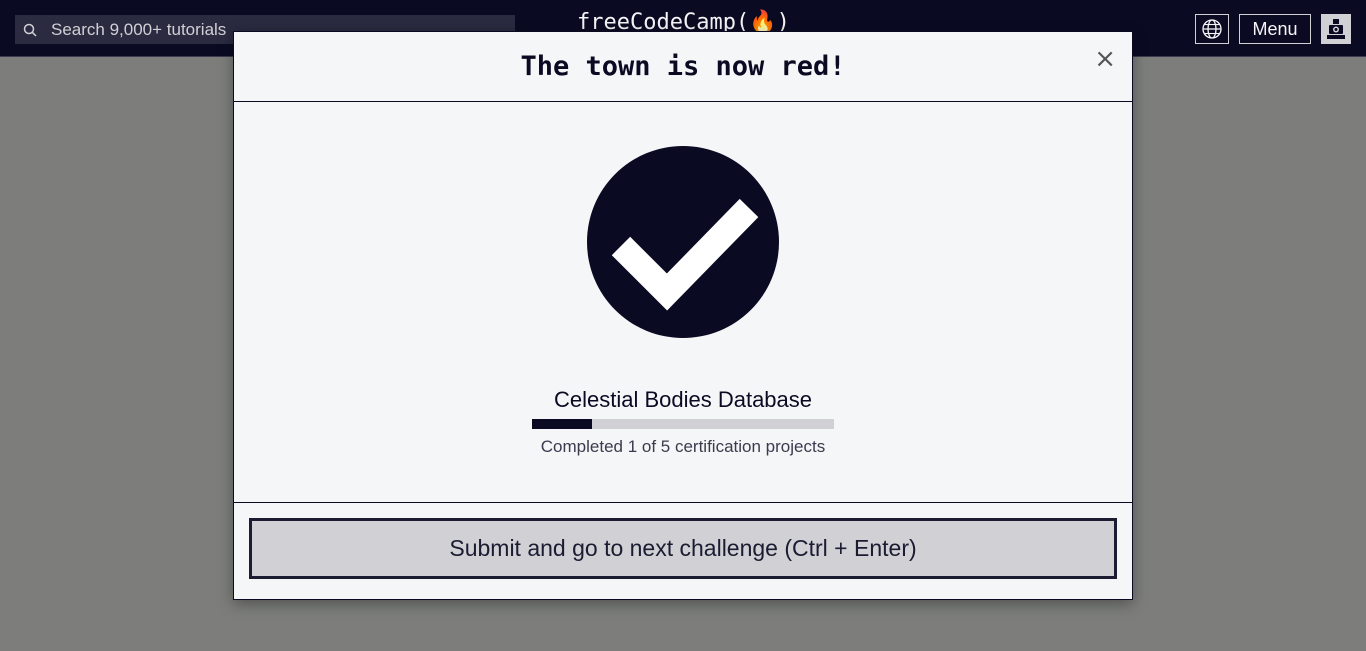 Image resolution: width=1366 pixels, height=651 pixels. I want to click on user-avatar, so click(1336, 29).